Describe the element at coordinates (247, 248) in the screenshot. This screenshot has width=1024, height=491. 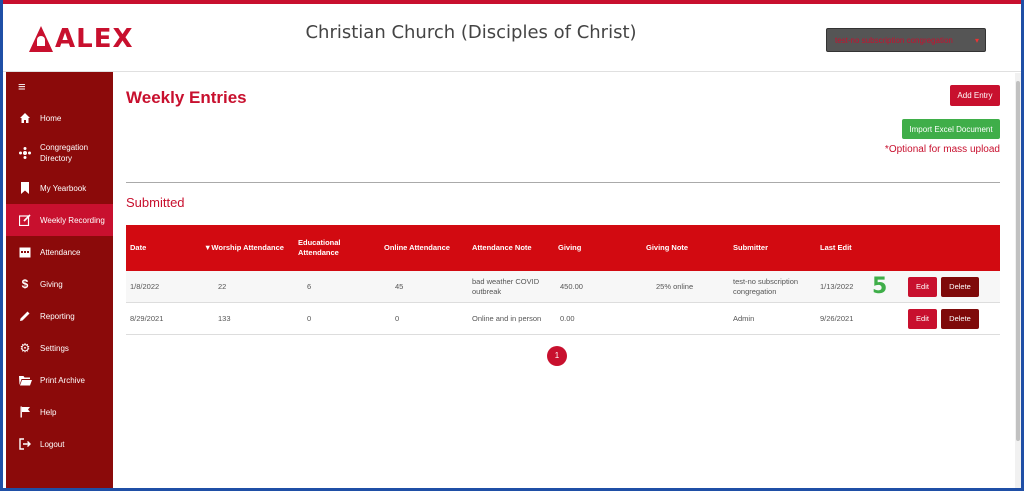
I see `column-header-worship: ▼Worship Attendance` at that location.